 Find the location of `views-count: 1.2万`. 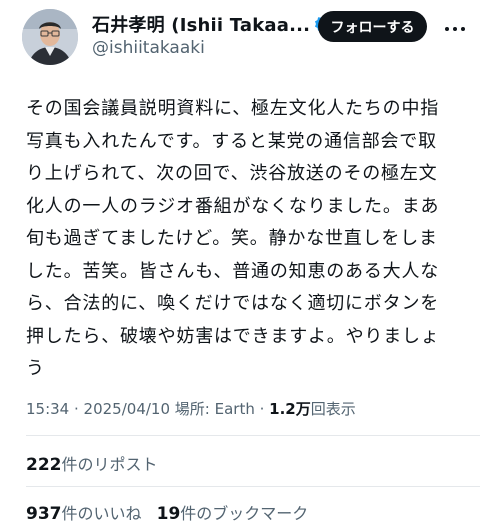

views-count: 1.2万 is located at coordinates (290, 409).